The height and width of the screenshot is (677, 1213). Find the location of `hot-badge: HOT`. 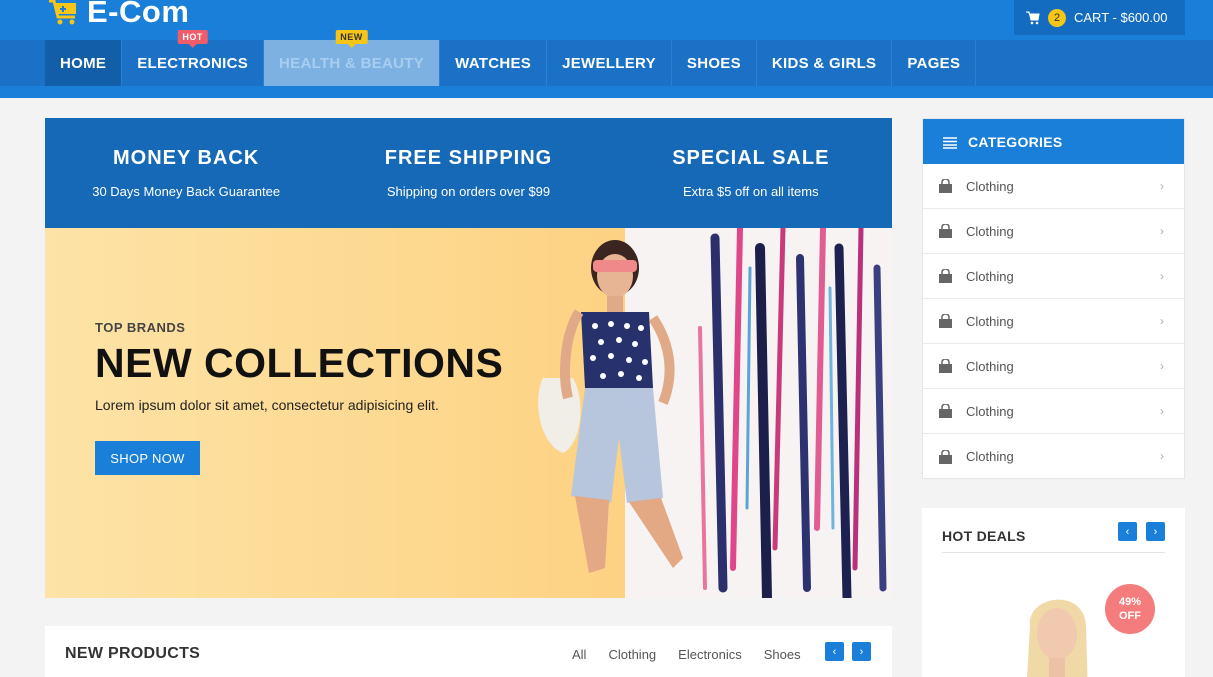

hot-badge: HOT is located at coordinates (192, 37).